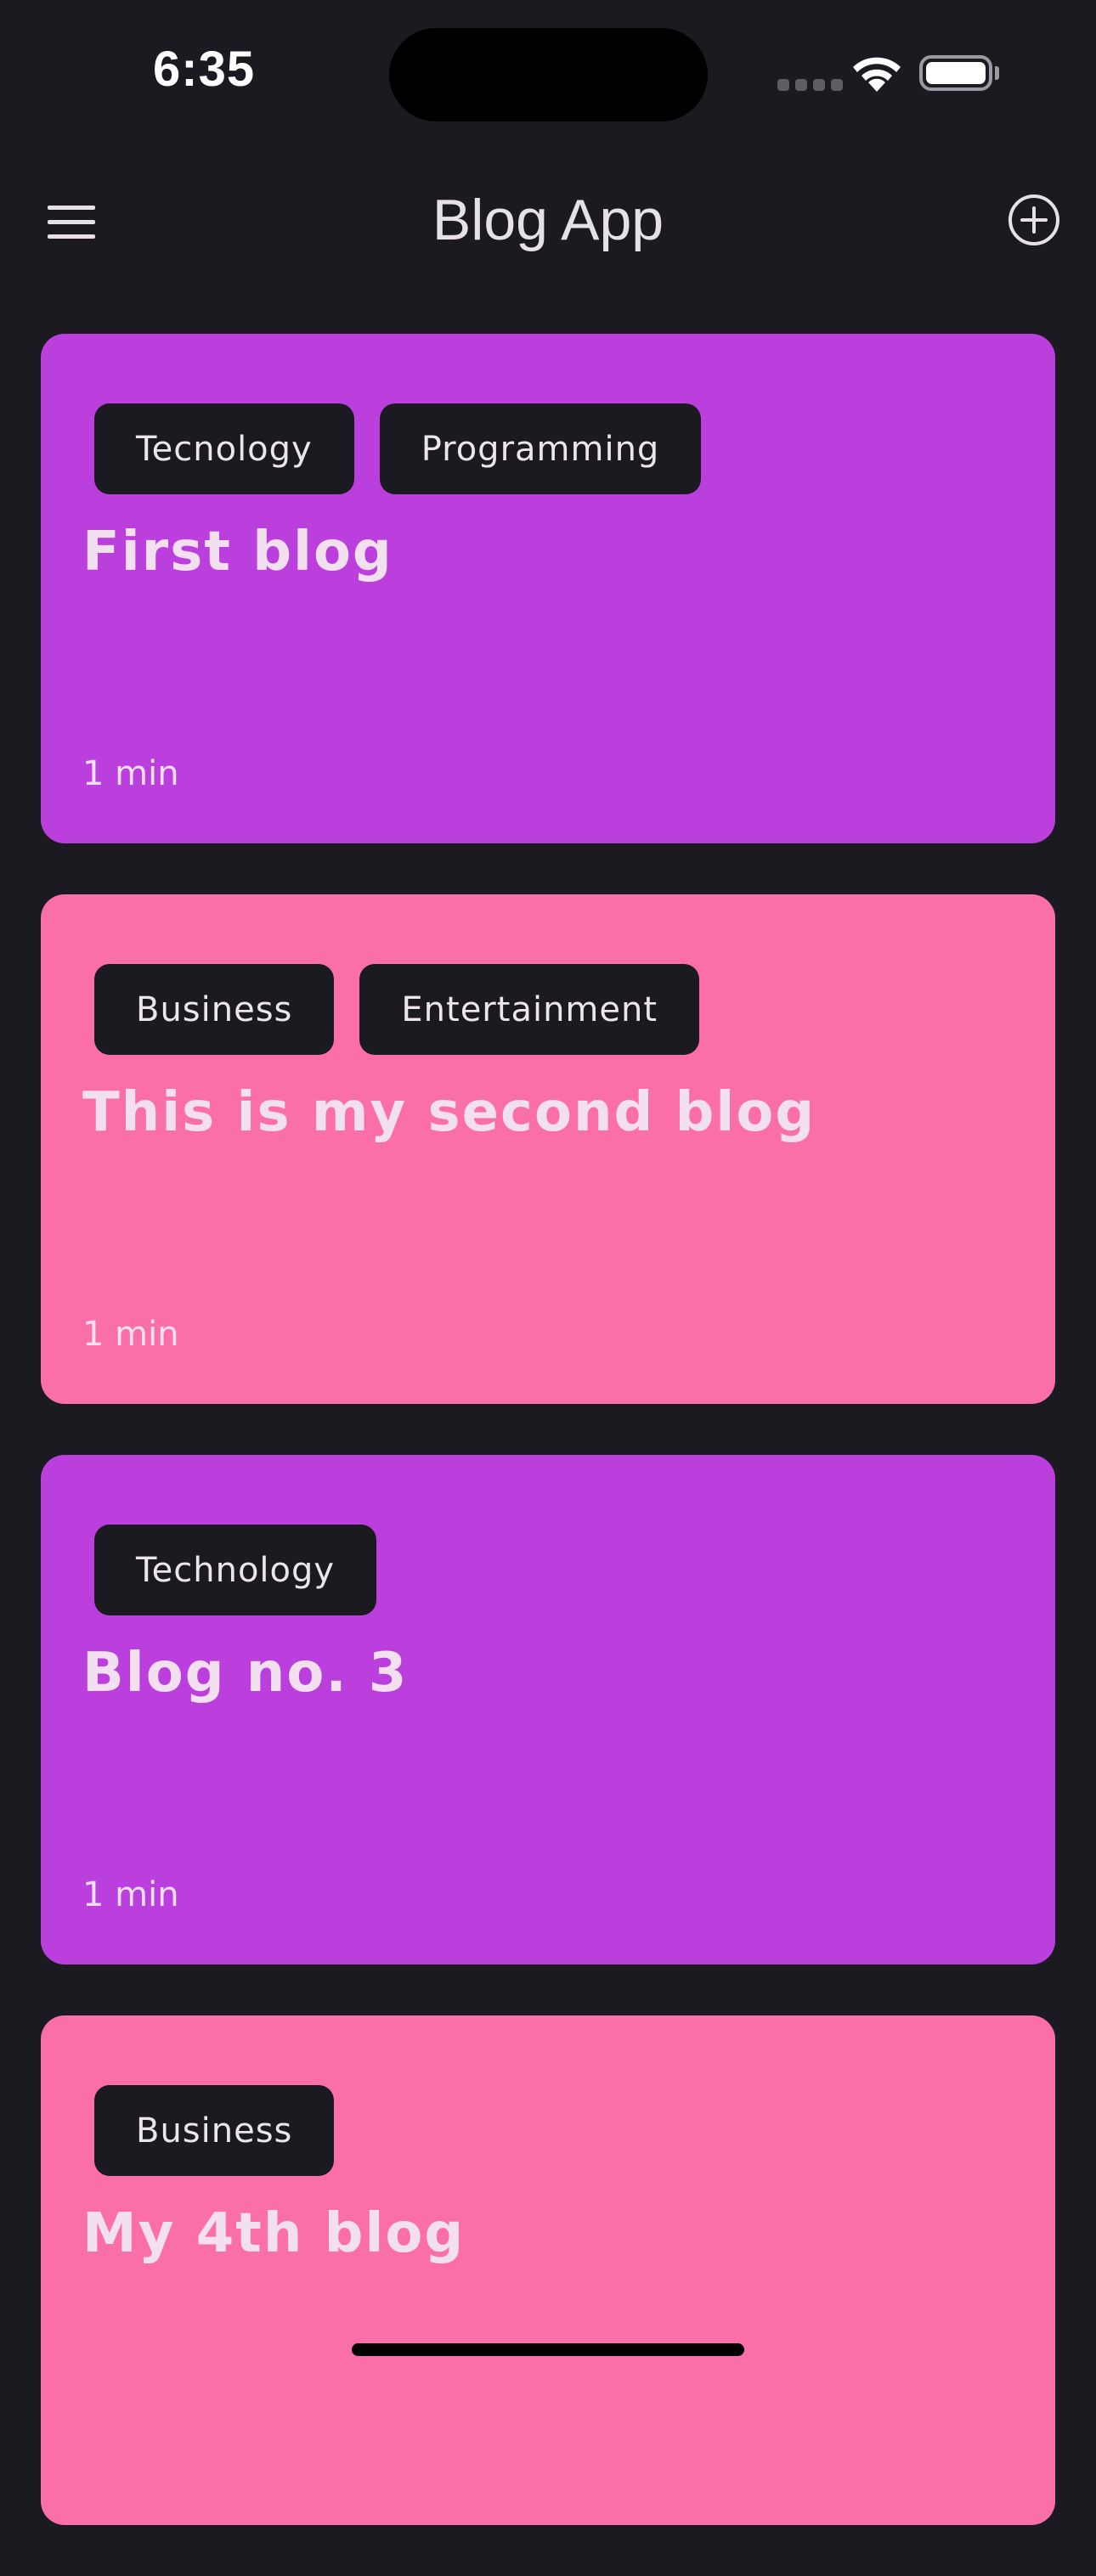  Describe the element at coordinates (548, 2349) in the screenshot. I see `home-indicator` at that location.